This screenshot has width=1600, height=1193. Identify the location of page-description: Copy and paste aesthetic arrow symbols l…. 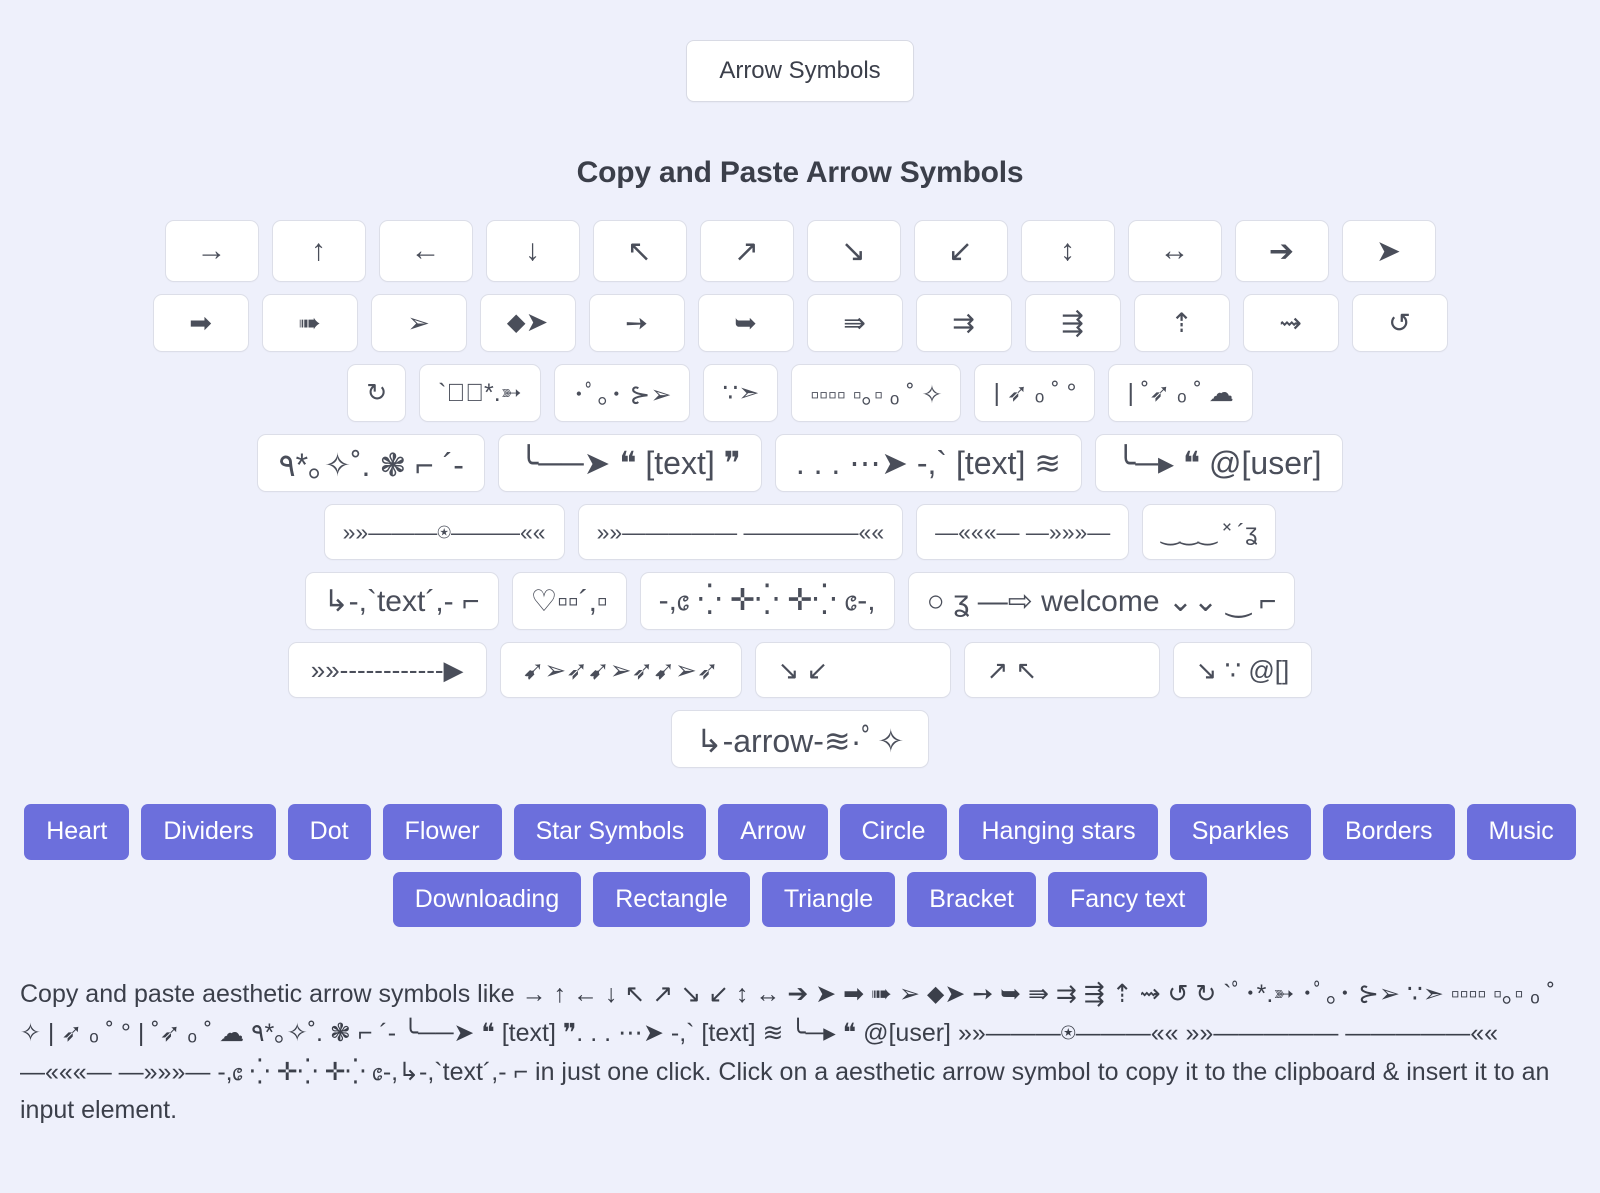
(788, 1052).